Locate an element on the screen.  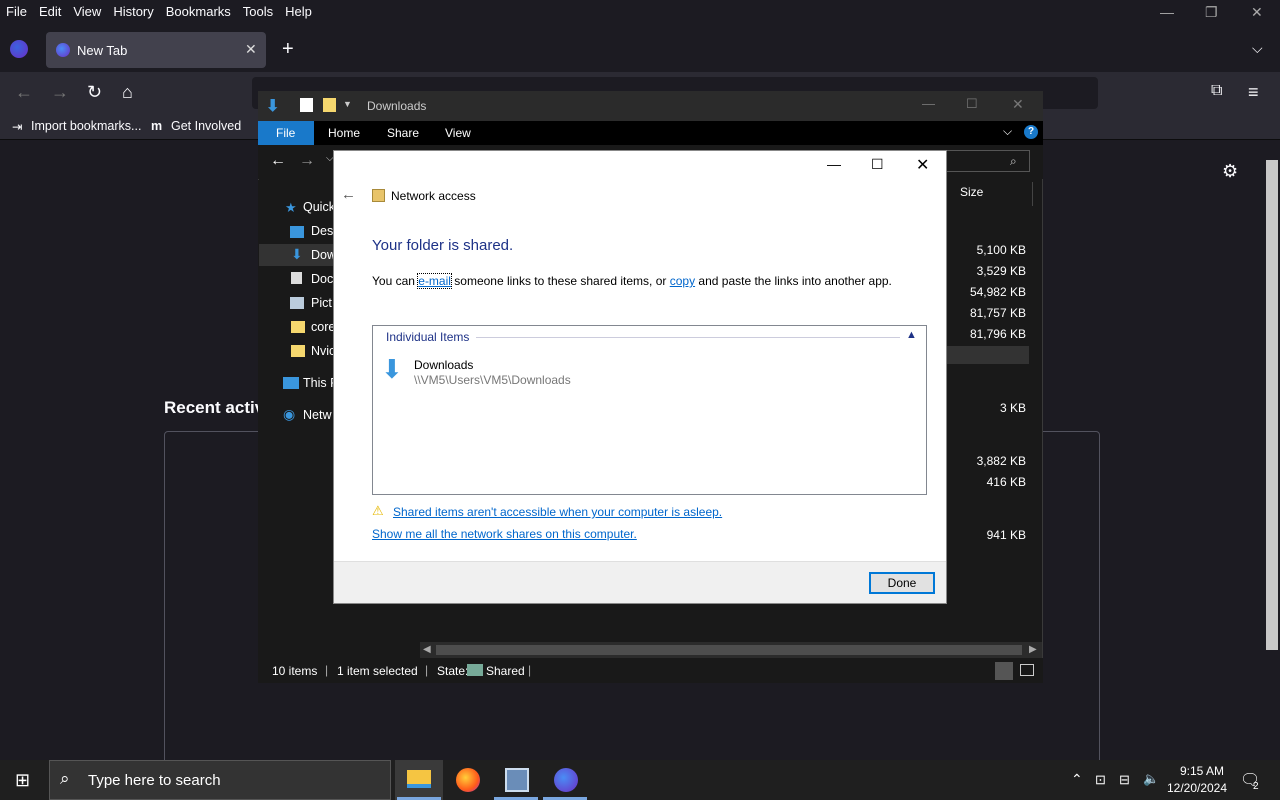
close-icon: ✕ is located at coordinates (1257, 12).